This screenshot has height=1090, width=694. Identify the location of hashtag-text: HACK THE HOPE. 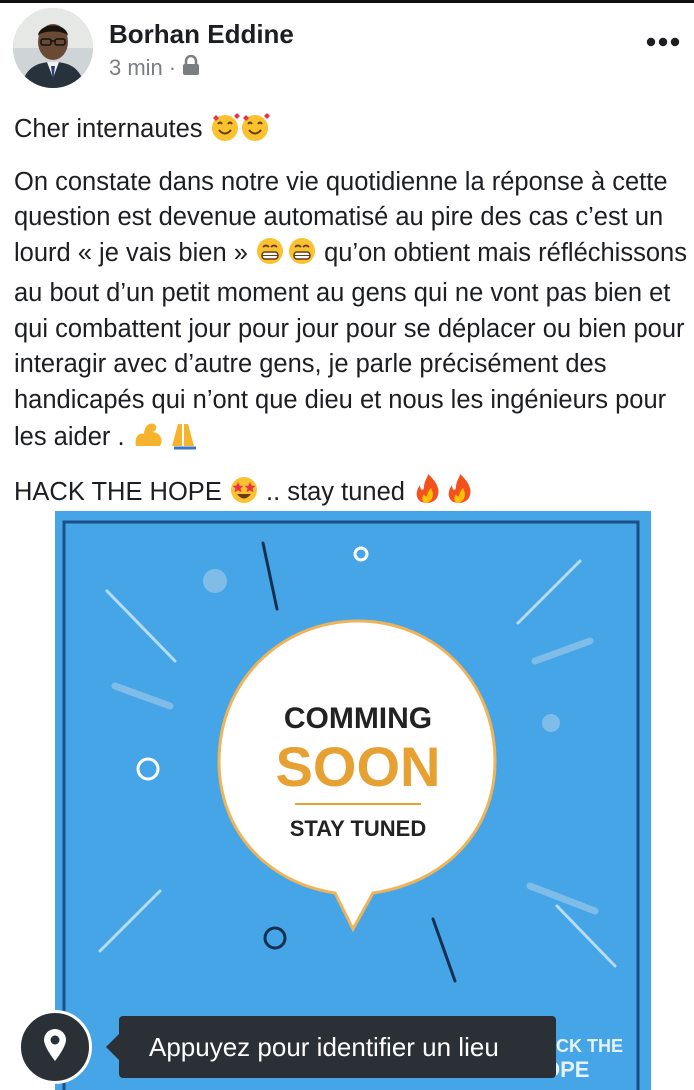
(118, 491).